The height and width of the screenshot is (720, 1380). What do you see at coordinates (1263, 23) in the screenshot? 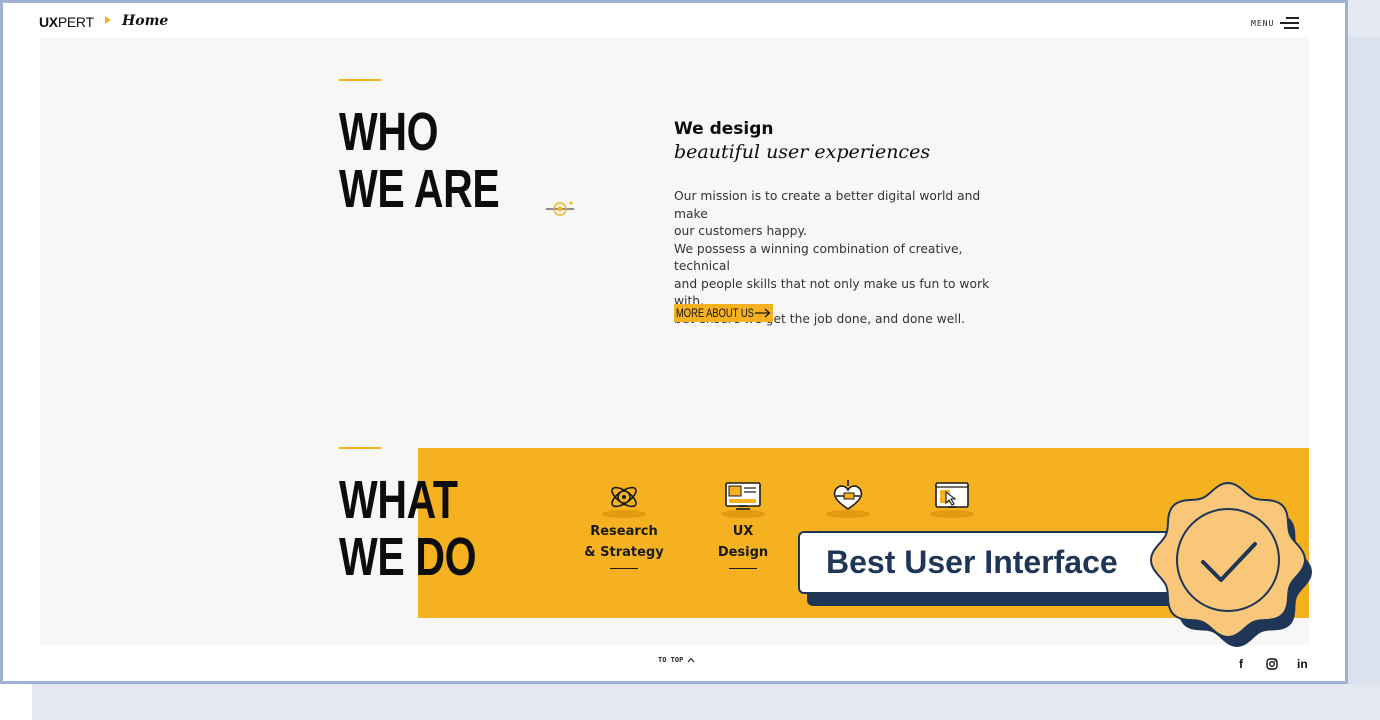
I see `menu-label: MENU` at bounding box center [1263, 23].